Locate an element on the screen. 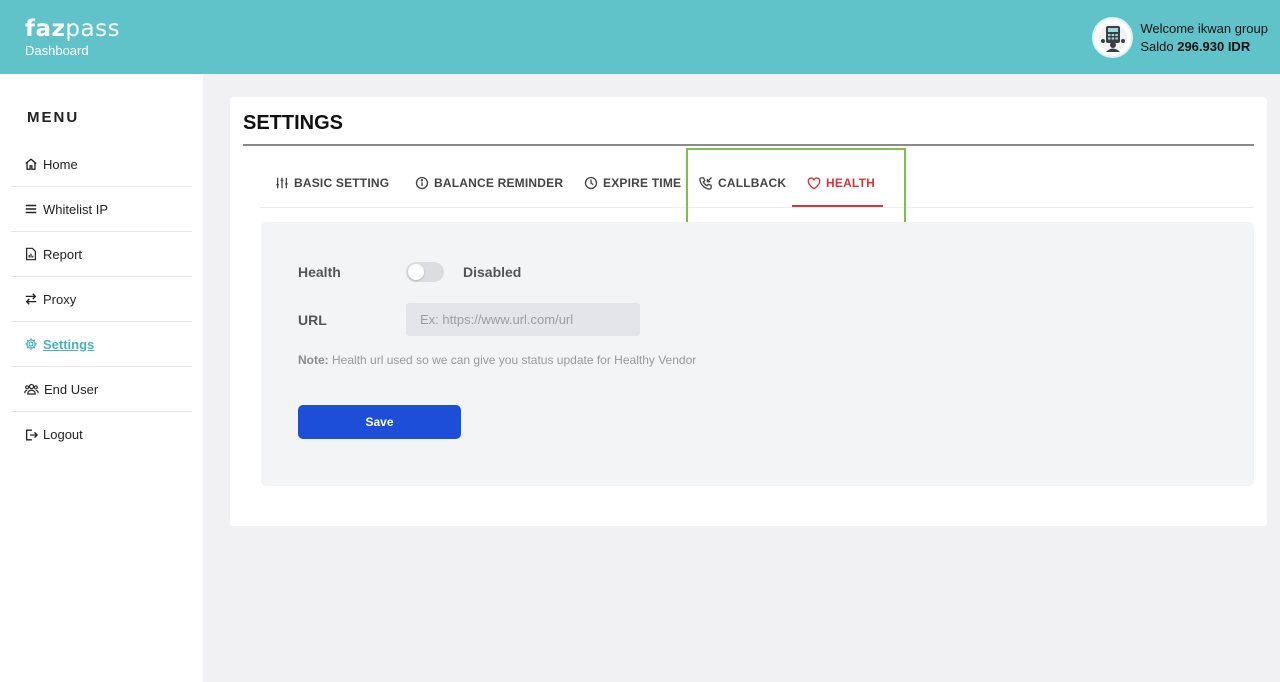 The width and height of the screenshot is (1280, 682). sidebar-item-label: Whitelist IP is located at coordinates (76, 209).